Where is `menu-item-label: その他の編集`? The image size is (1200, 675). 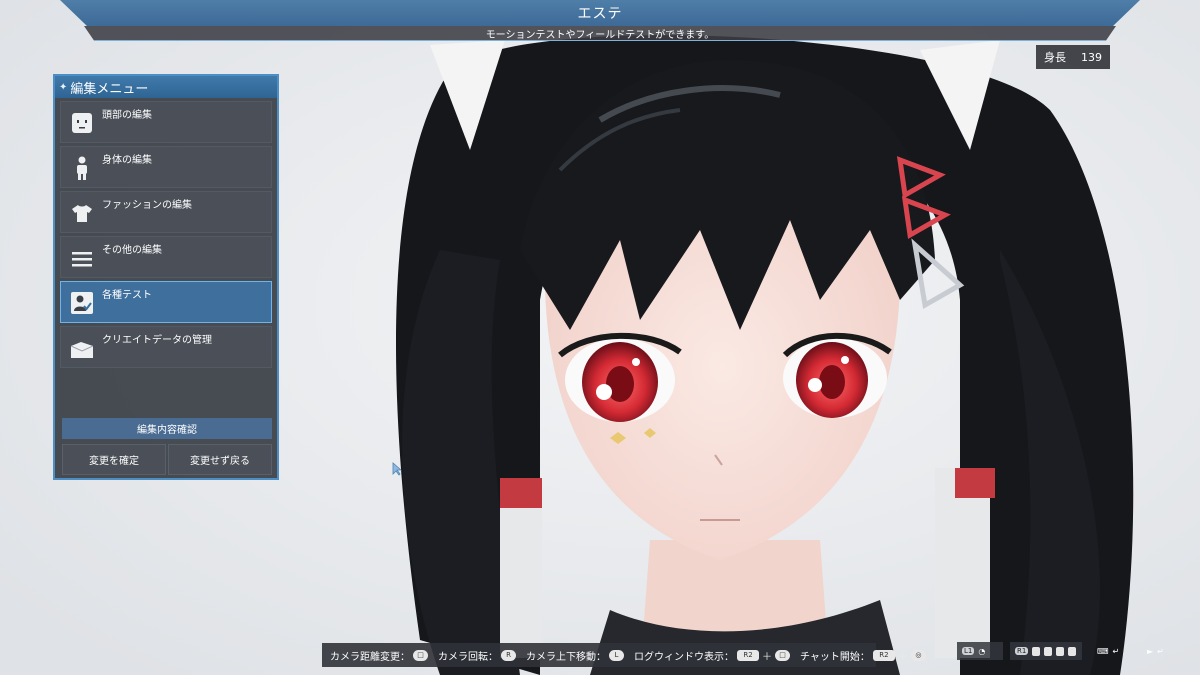
menu-item-label: その他の編集 is located at coordinates (132, 250).